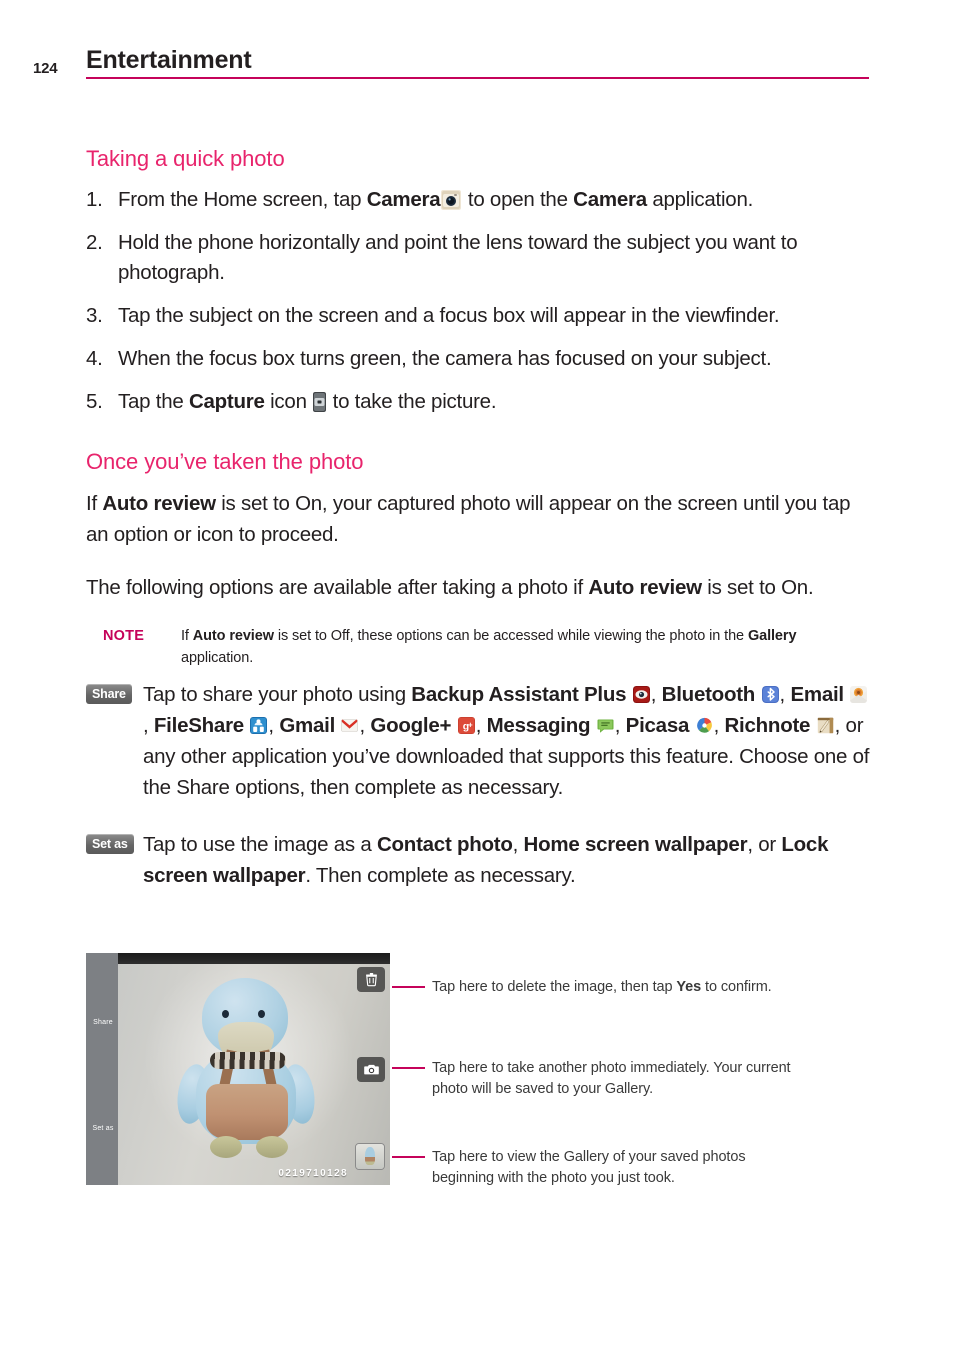 The image size is (954, 1372). Describe the element at coordinates (610, 199) in the screenshot. I see `step-bold-camera-2: Camera` at that location.